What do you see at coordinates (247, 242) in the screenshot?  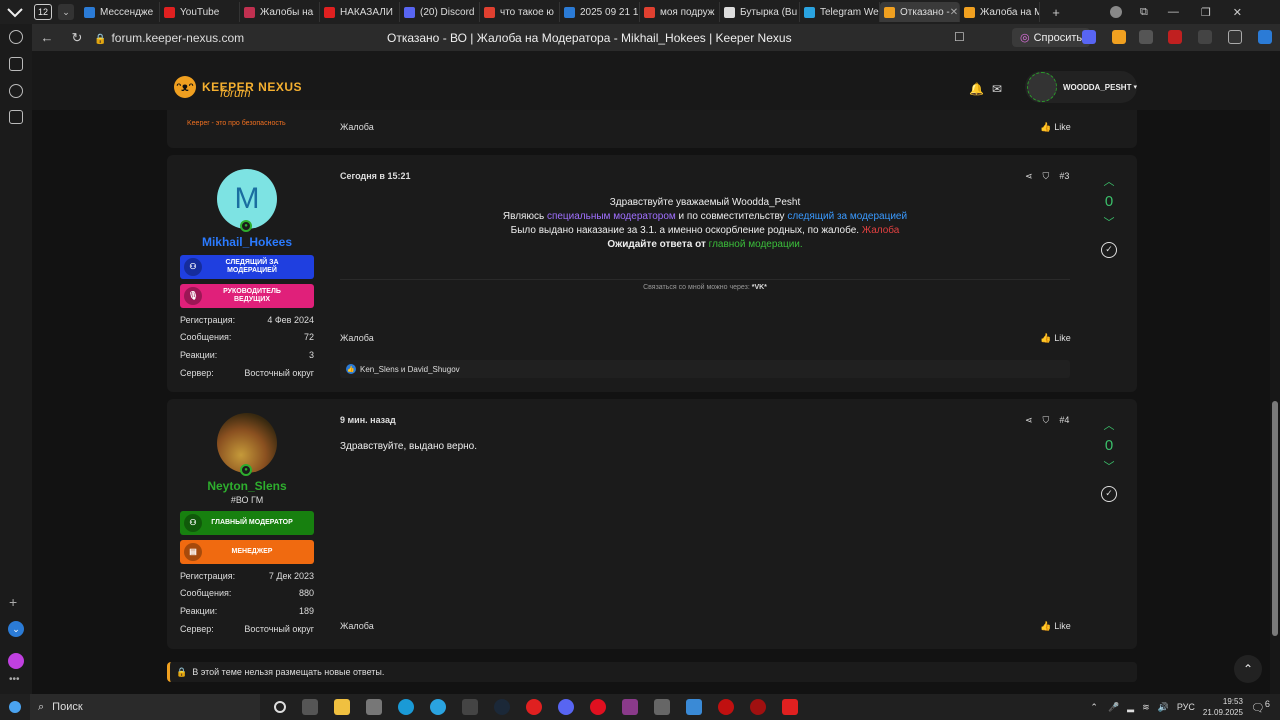 I see `post-author: Mikhail_Hokees` at bounding box center [247, 242].